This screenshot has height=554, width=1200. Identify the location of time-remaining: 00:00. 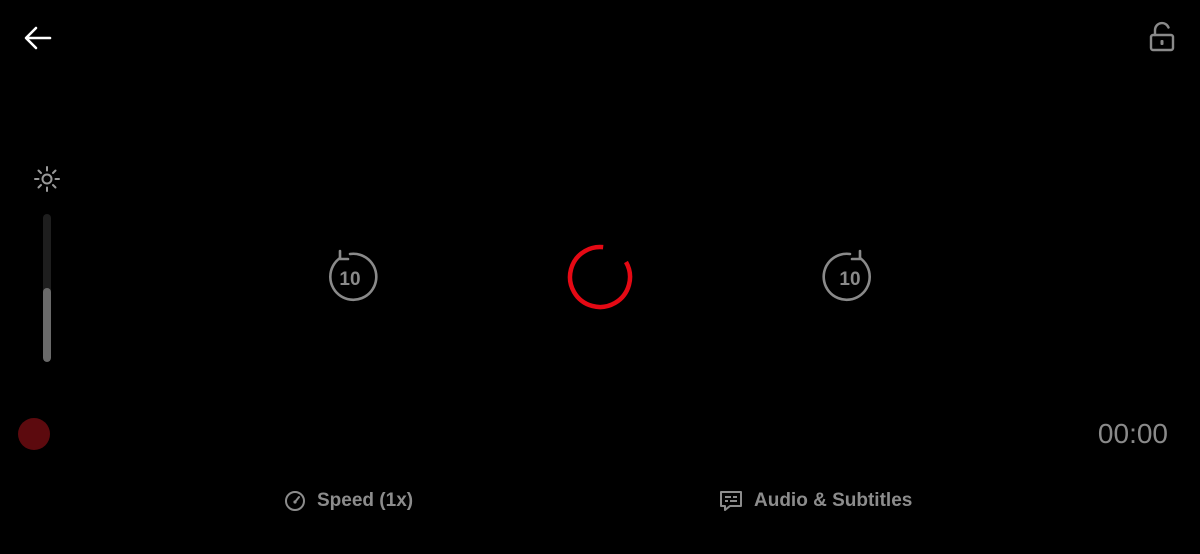
(1132, 433).